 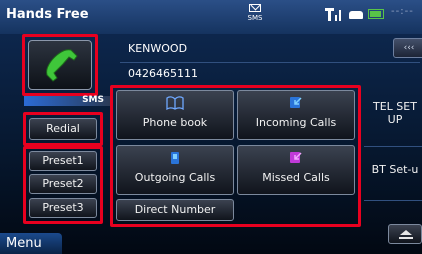 I want to click on phonebook-label: Phone book, so click(x=175, y=122).